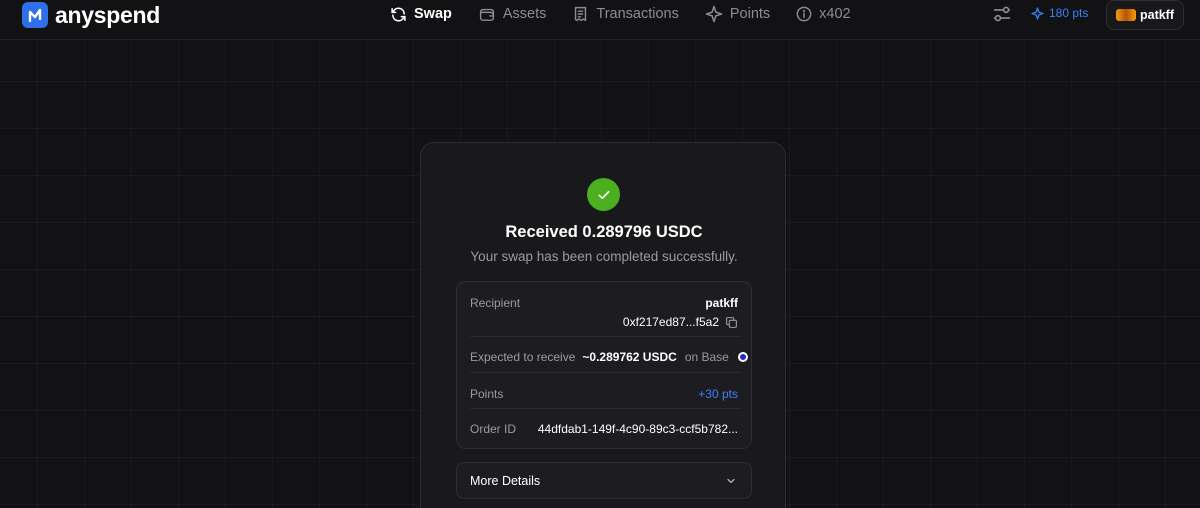 The width and height of the screenshot is (1200, 508). What do you see at coordinates (505, 481) in the screenshot?
I see `more-details-label: More Details` at bounding box center [505, 481].